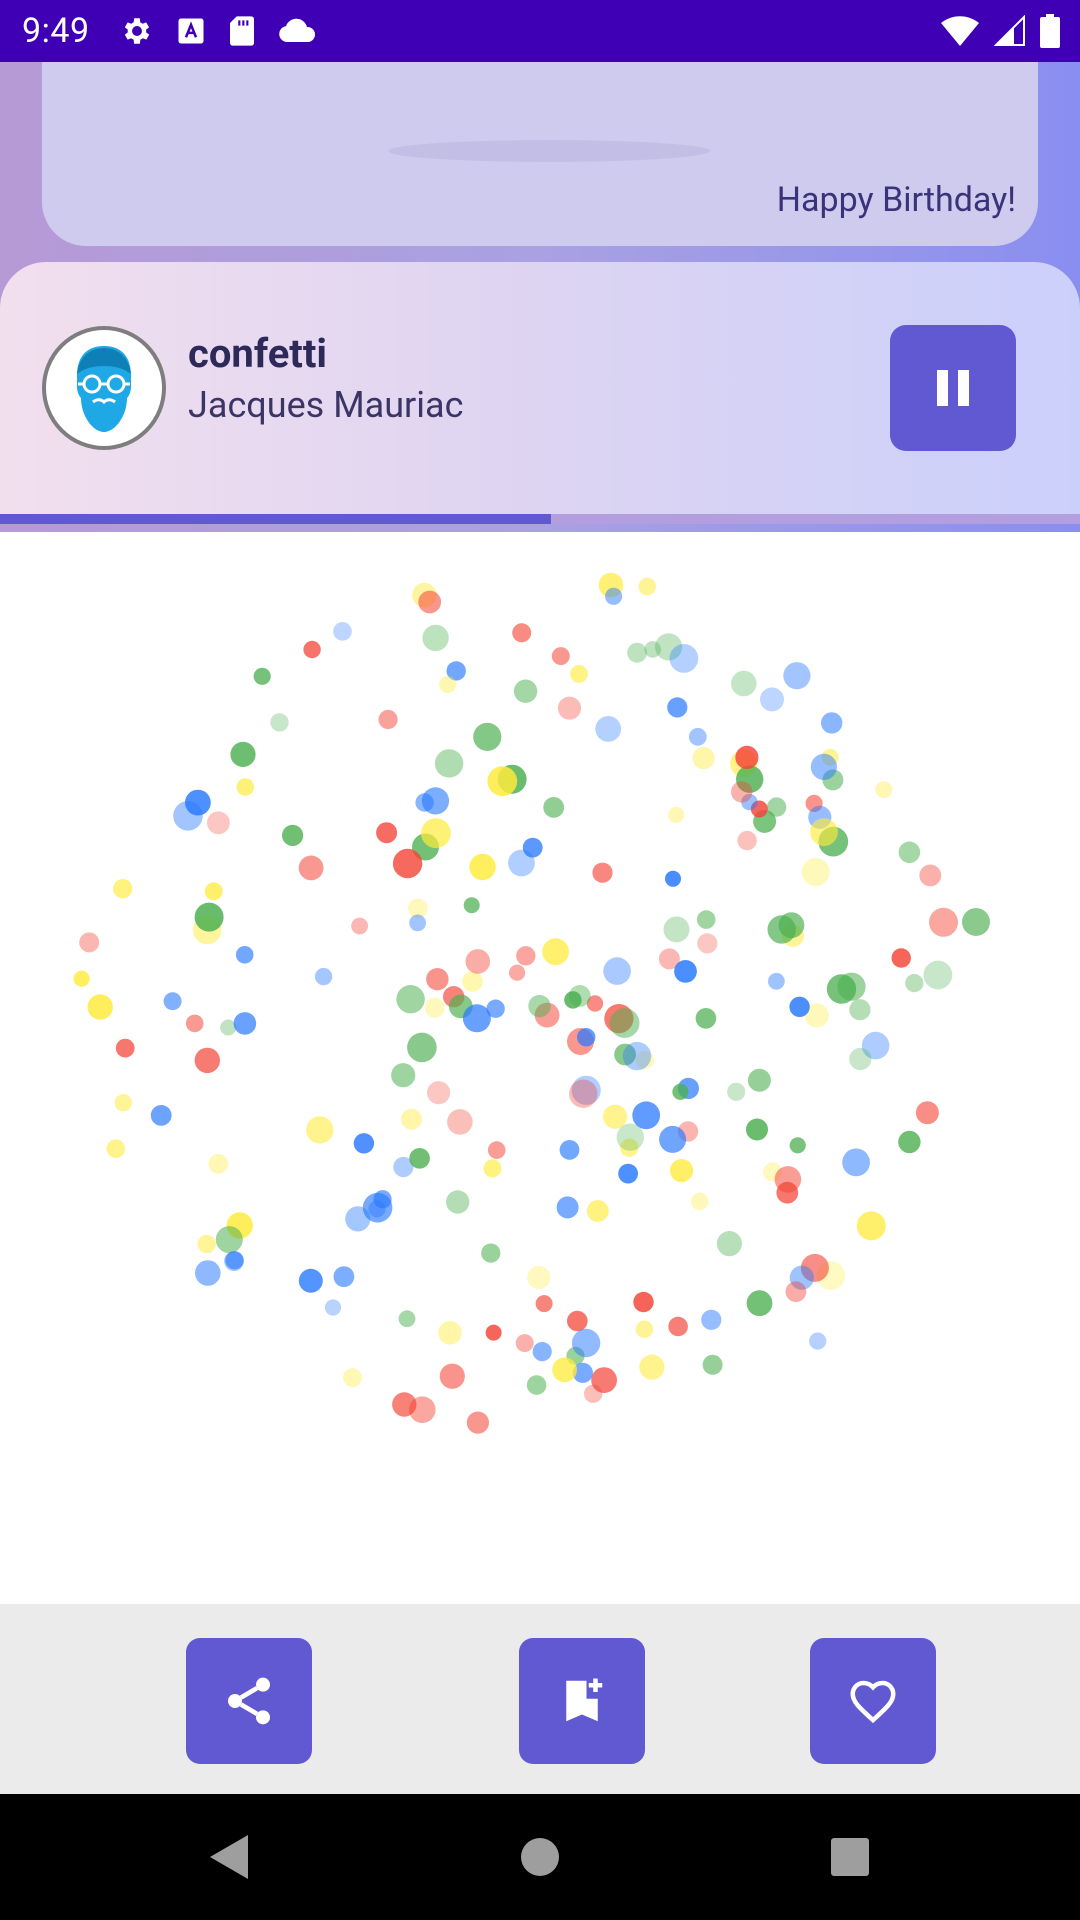 This screenshot has height=1920, width=1080. What do you see at coordinates (540, 519) in the screenshot?
I see `playback-progress-bar` at bounding box center [540, 519].